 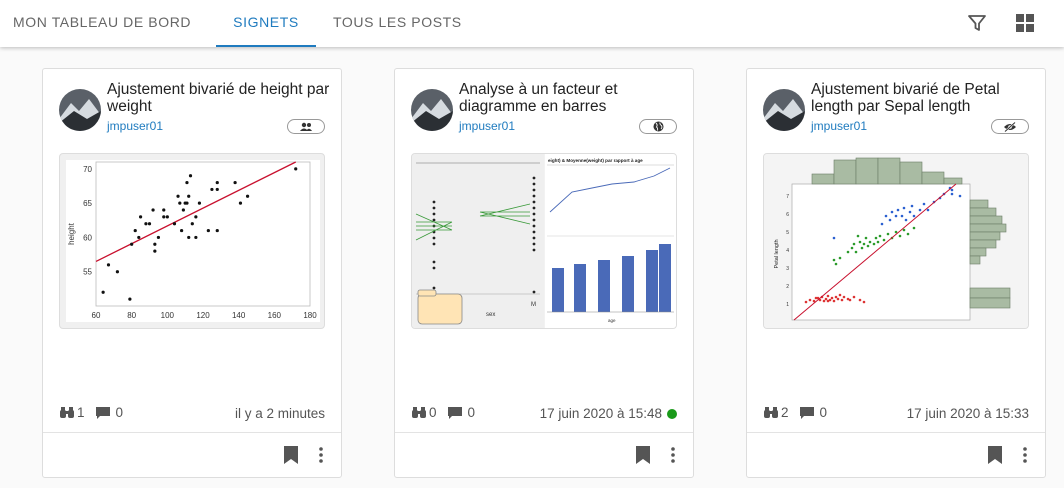 What do you see at coordinates (787, 287) in the screenshot?
I see `y-tick: 2` at bounding box center [787, 287].